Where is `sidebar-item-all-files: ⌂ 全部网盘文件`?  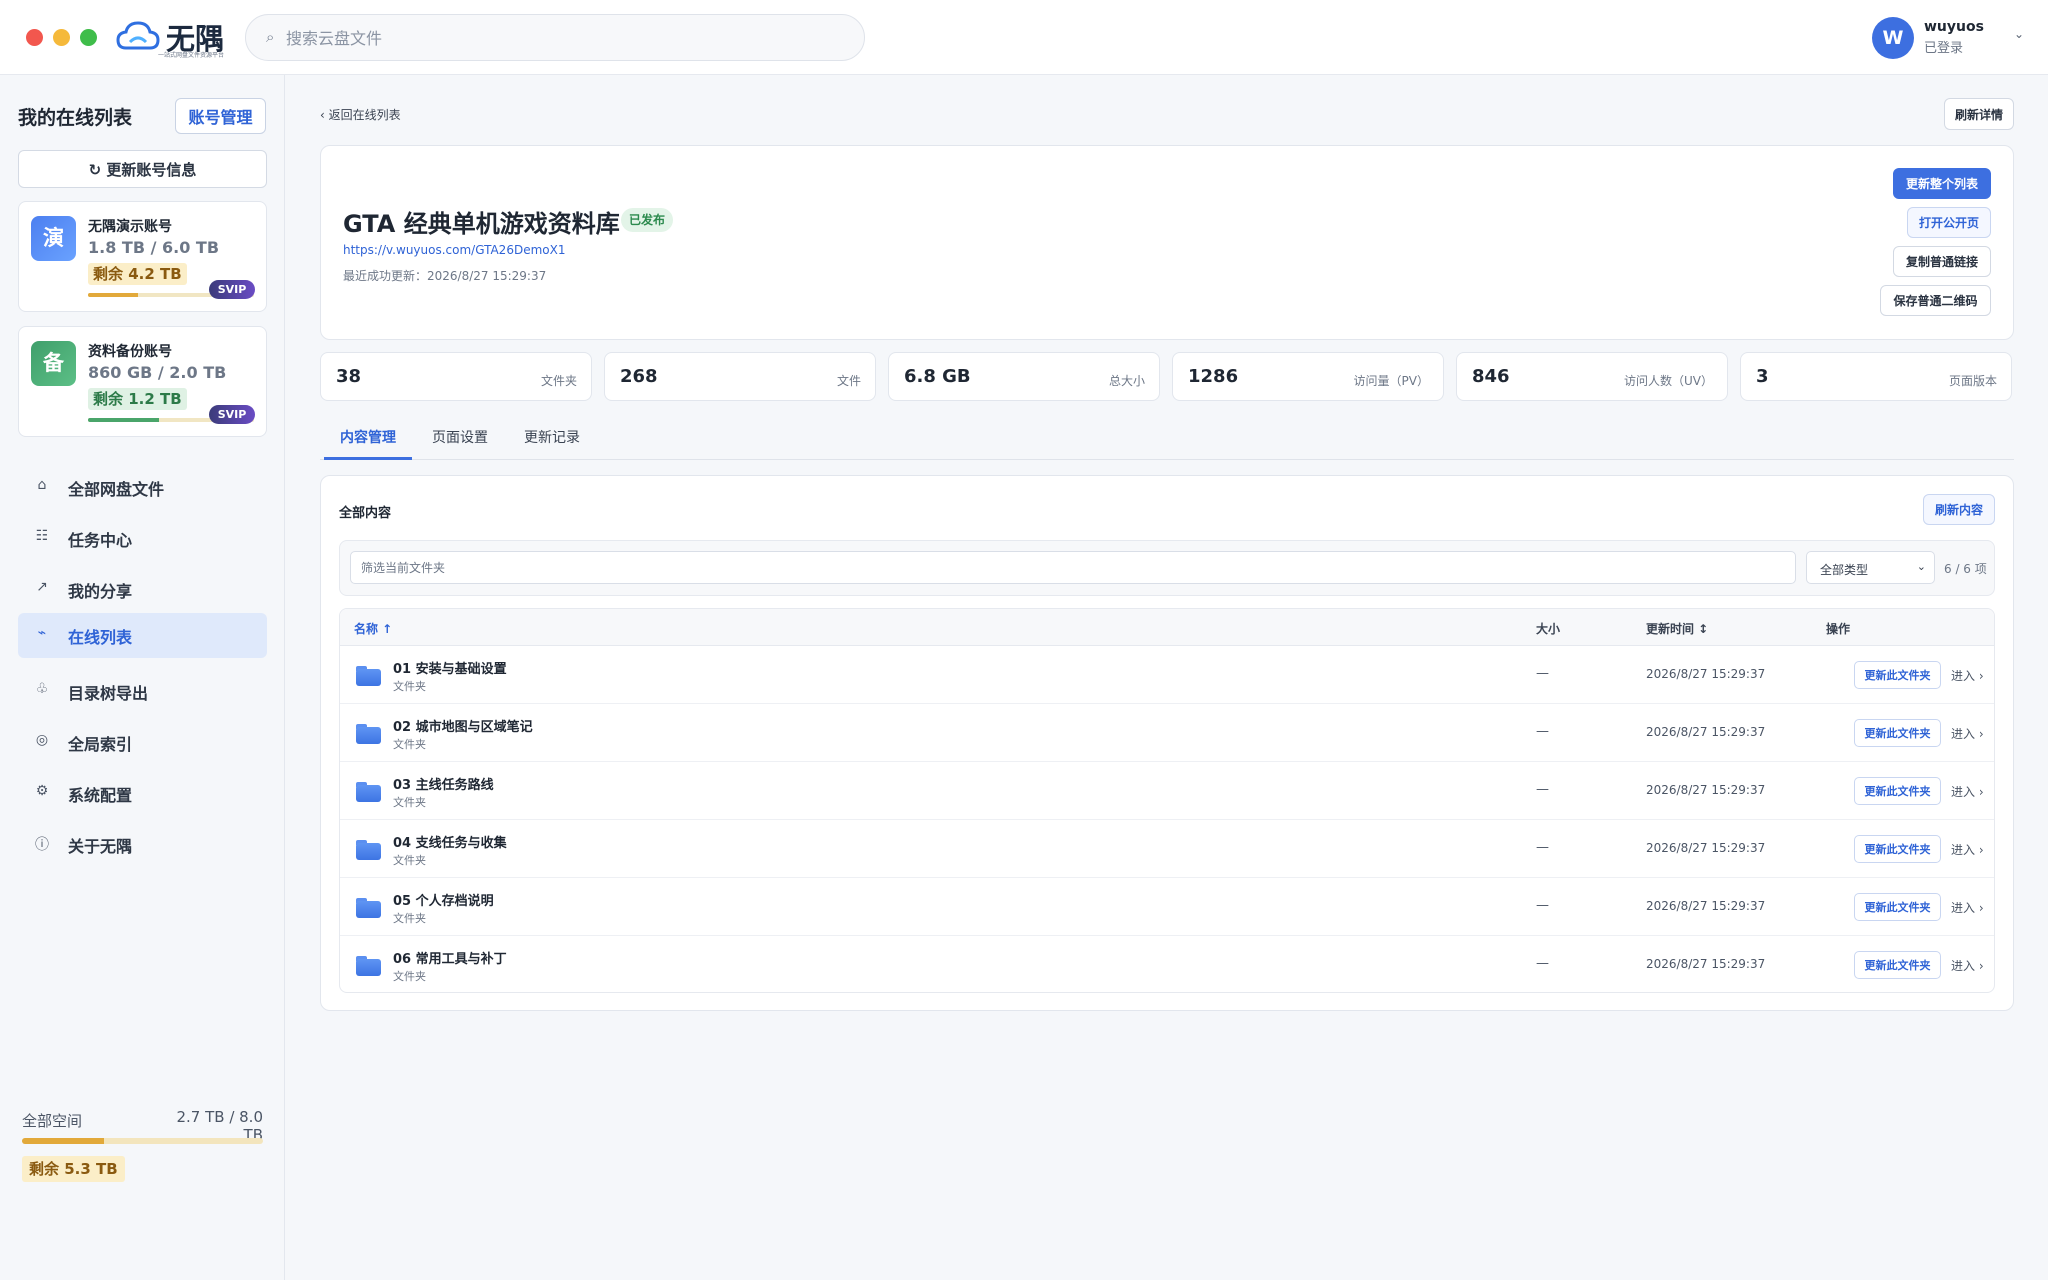 sidebar-item-all-files: ⌂ 全部网盘文件 is located at coordinates (142, 487).